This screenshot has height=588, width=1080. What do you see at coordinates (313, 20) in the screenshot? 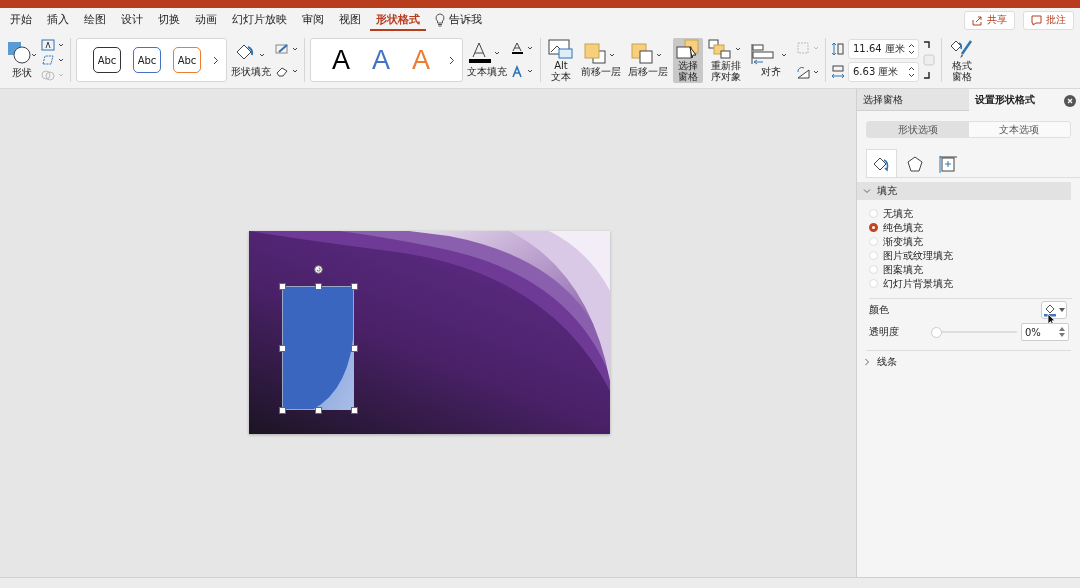
I see `ribbon-tab: 审阅` at bounding box center [313, 20].